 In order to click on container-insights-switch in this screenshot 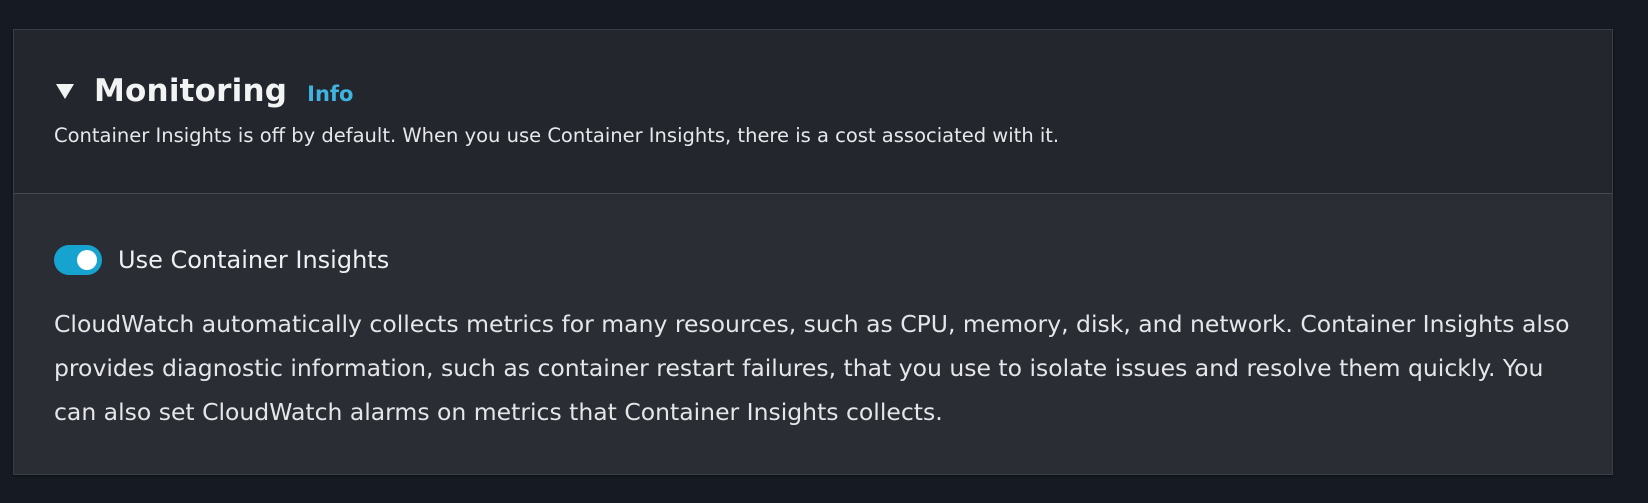, I will do `click(78, 260)`.